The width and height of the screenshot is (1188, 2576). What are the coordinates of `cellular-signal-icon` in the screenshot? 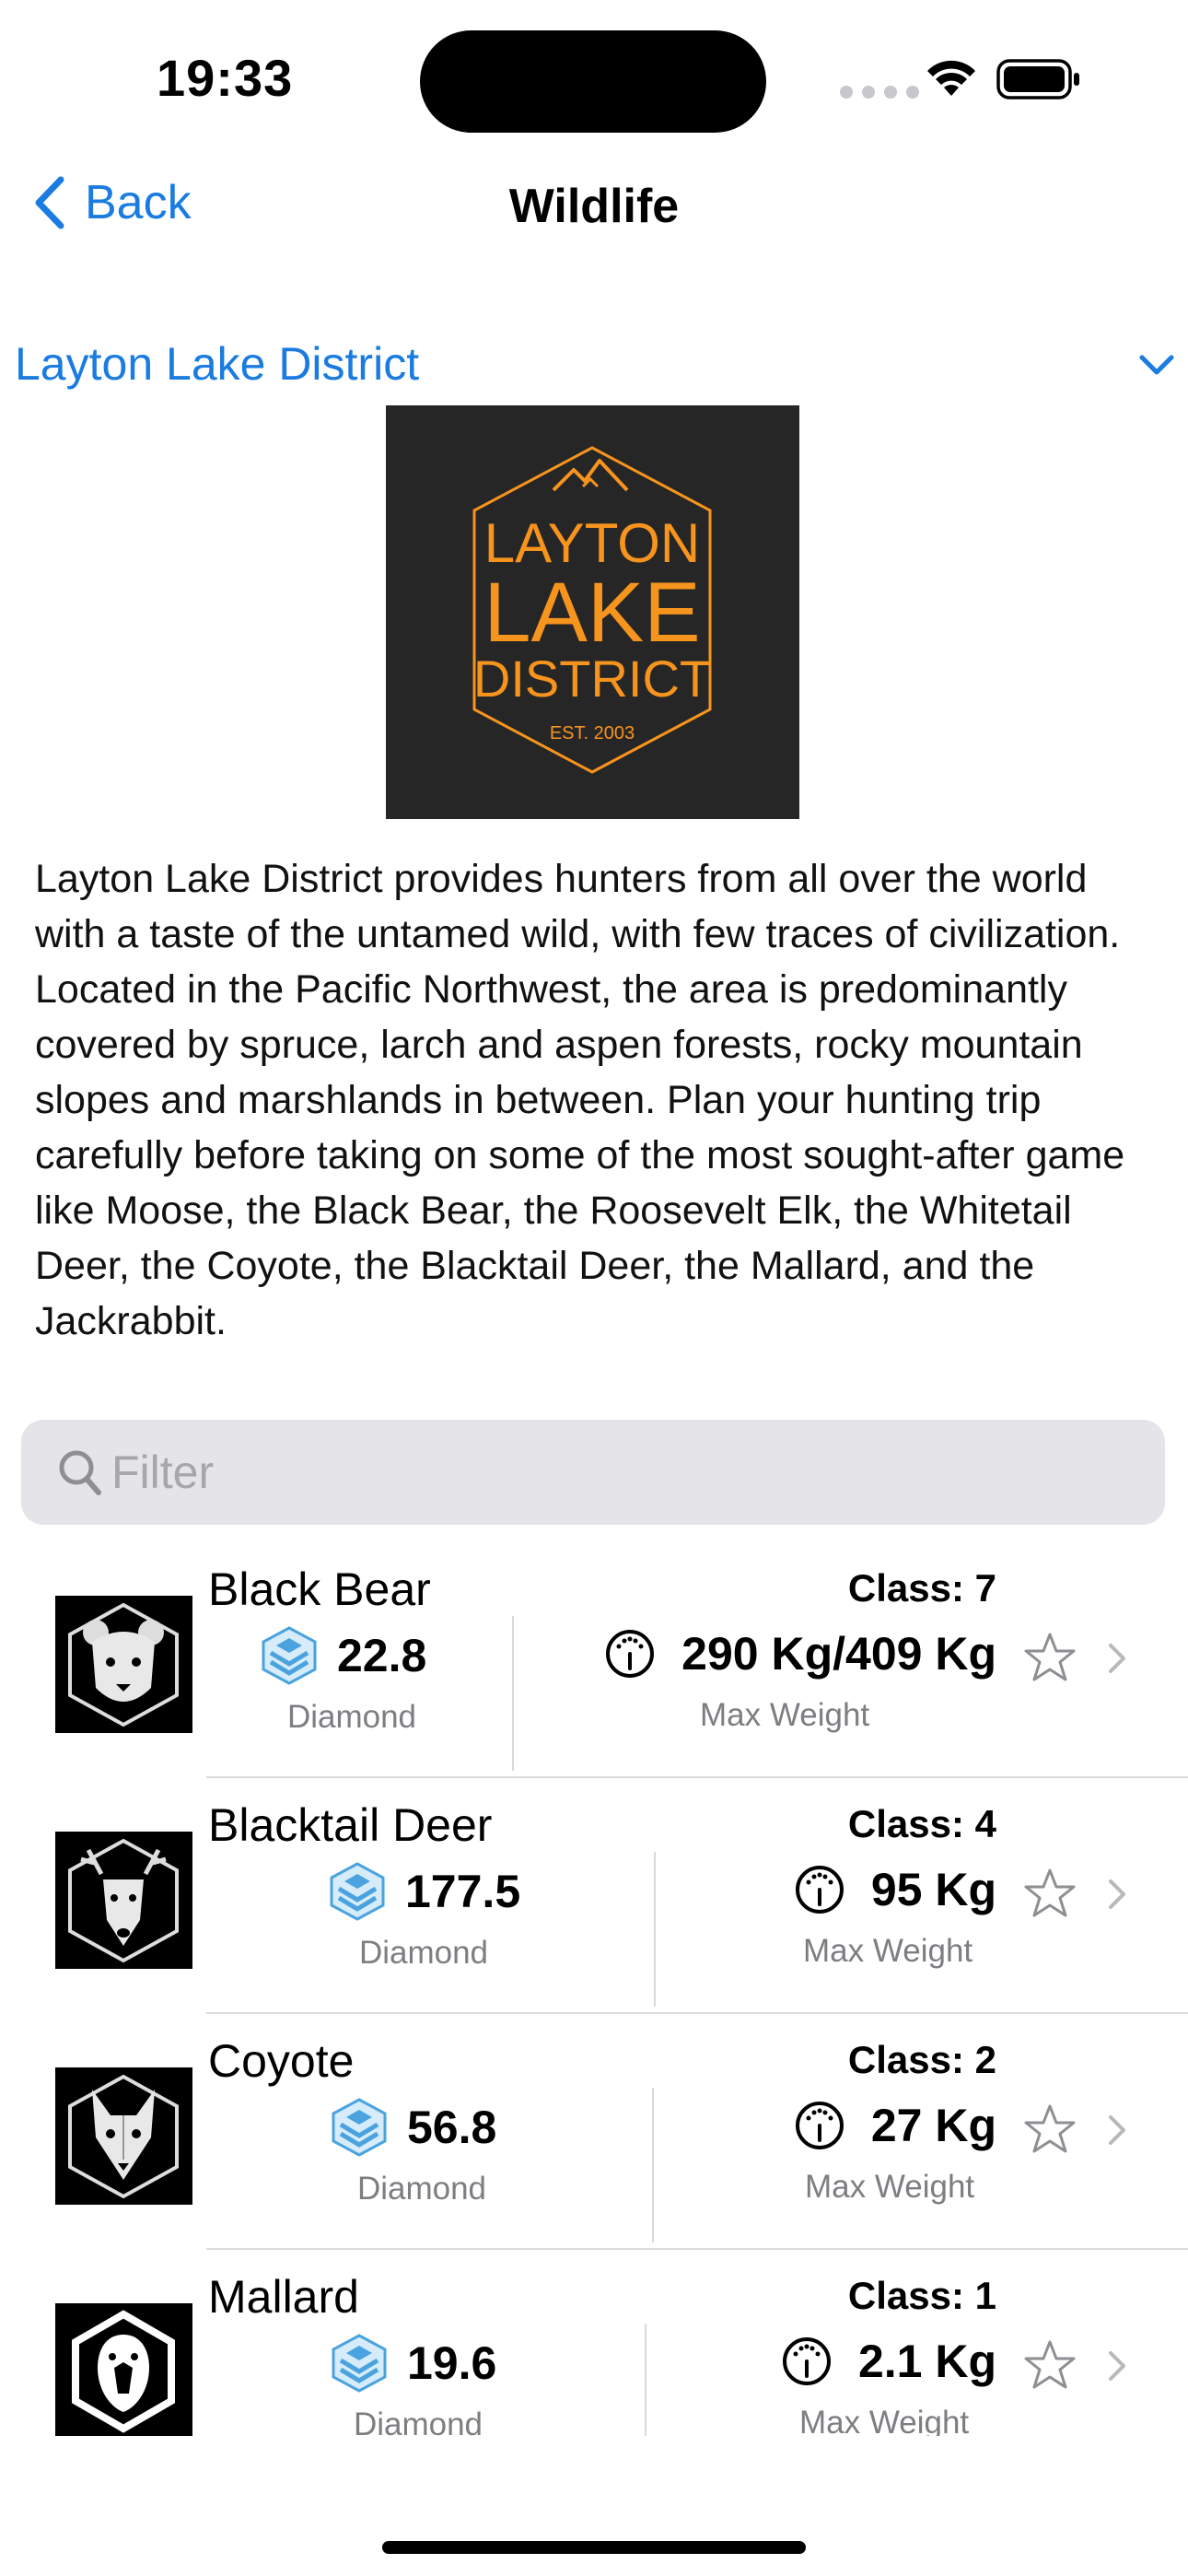 It's located at (879, 92).